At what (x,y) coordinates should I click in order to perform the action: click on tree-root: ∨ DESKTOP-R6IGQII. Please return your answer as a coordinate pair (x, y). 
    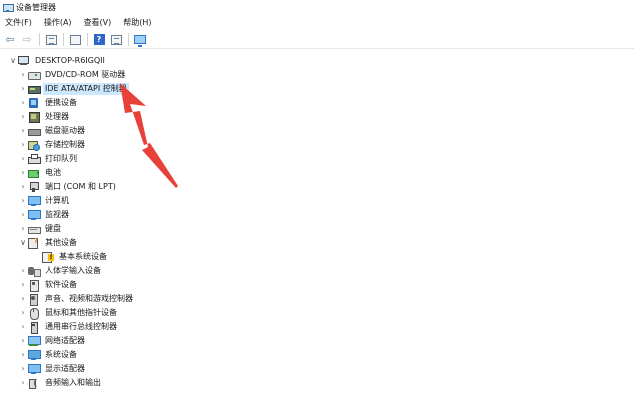
    Looking at the image, I should click on (57, 61).